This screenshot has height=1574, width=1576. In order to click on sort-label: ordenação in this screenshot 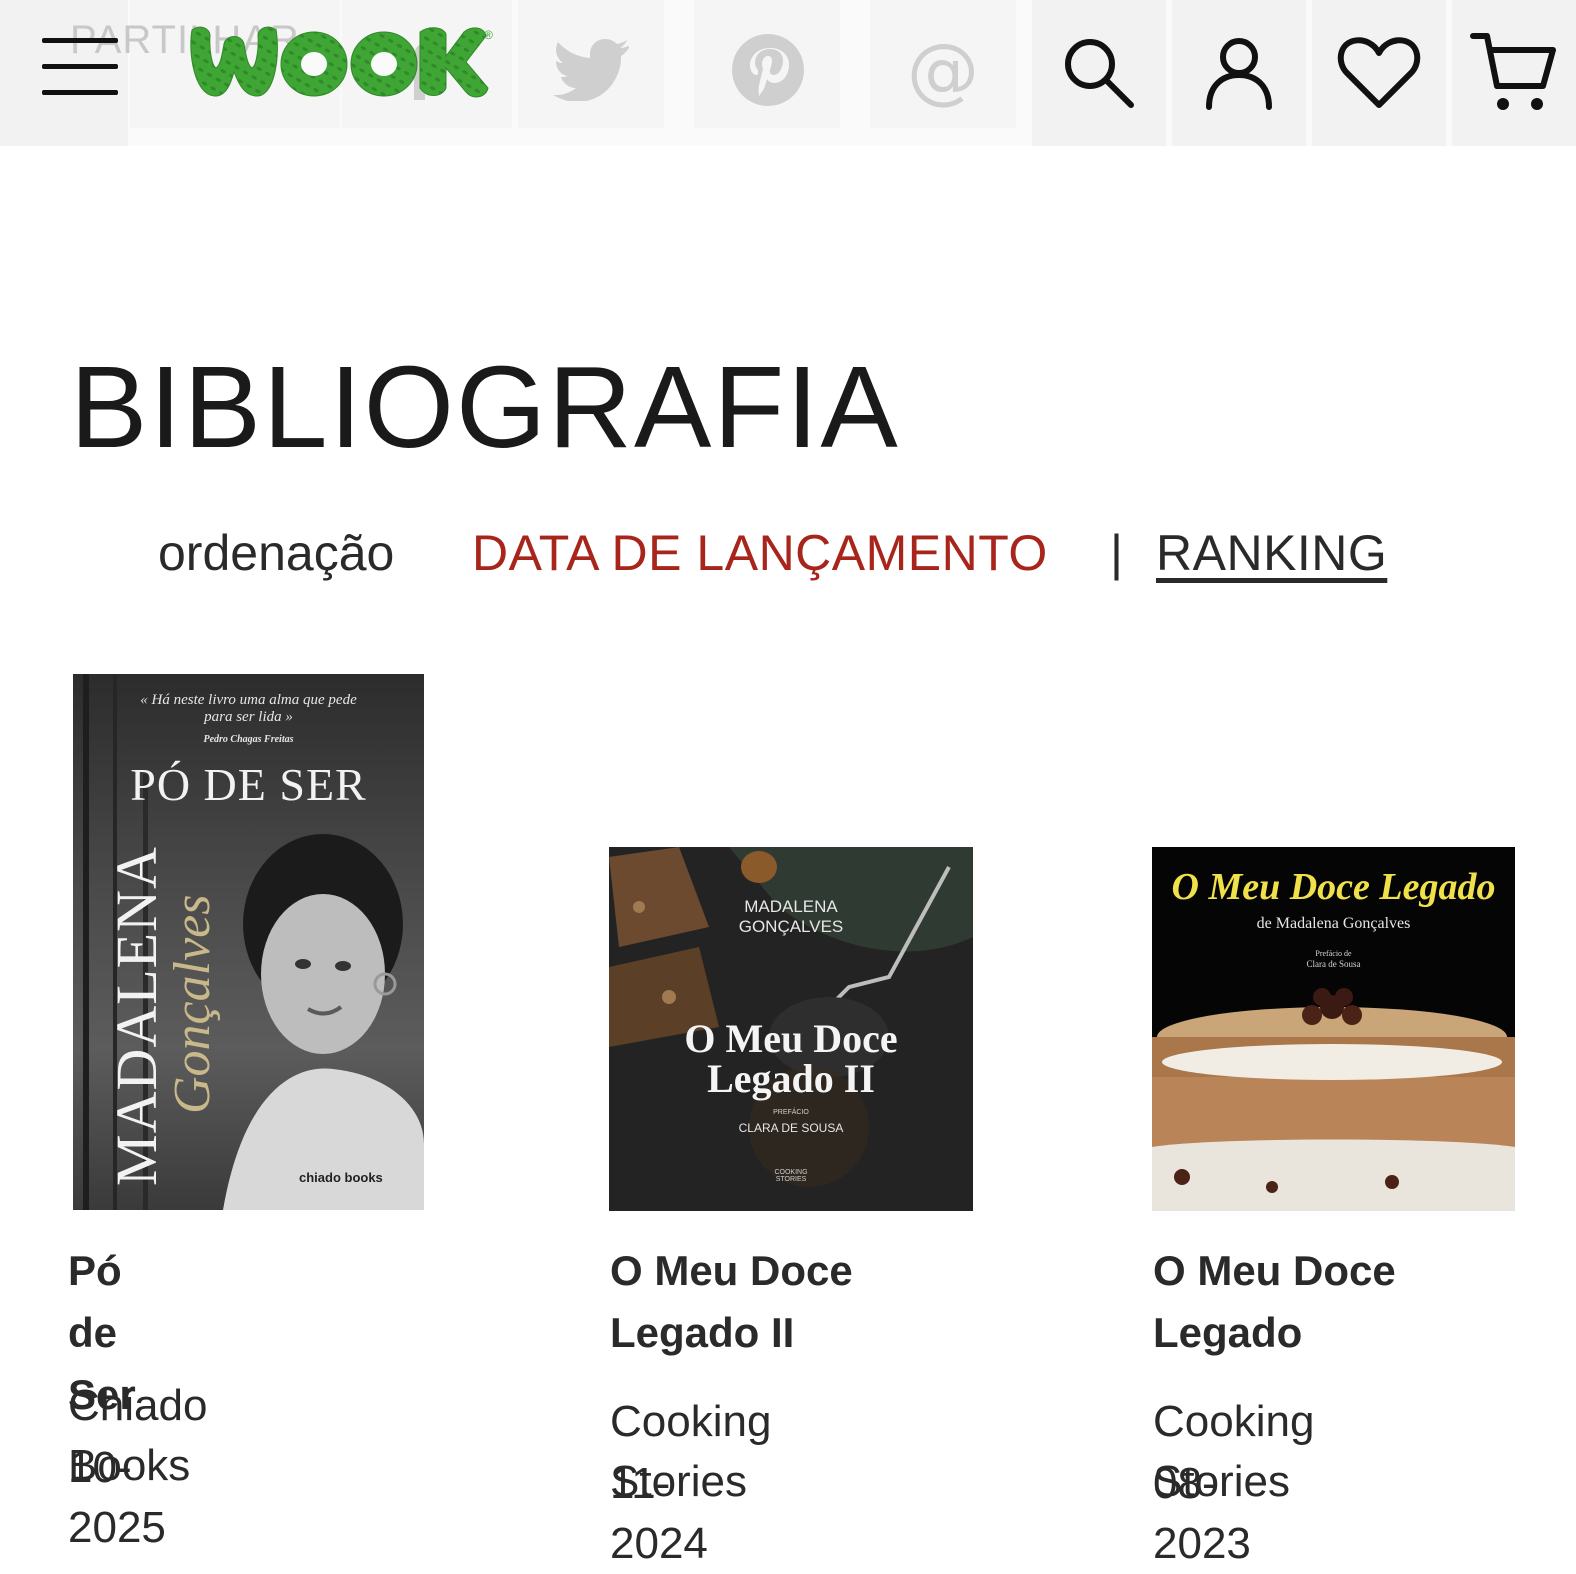, I will do `click(276, 553)`.